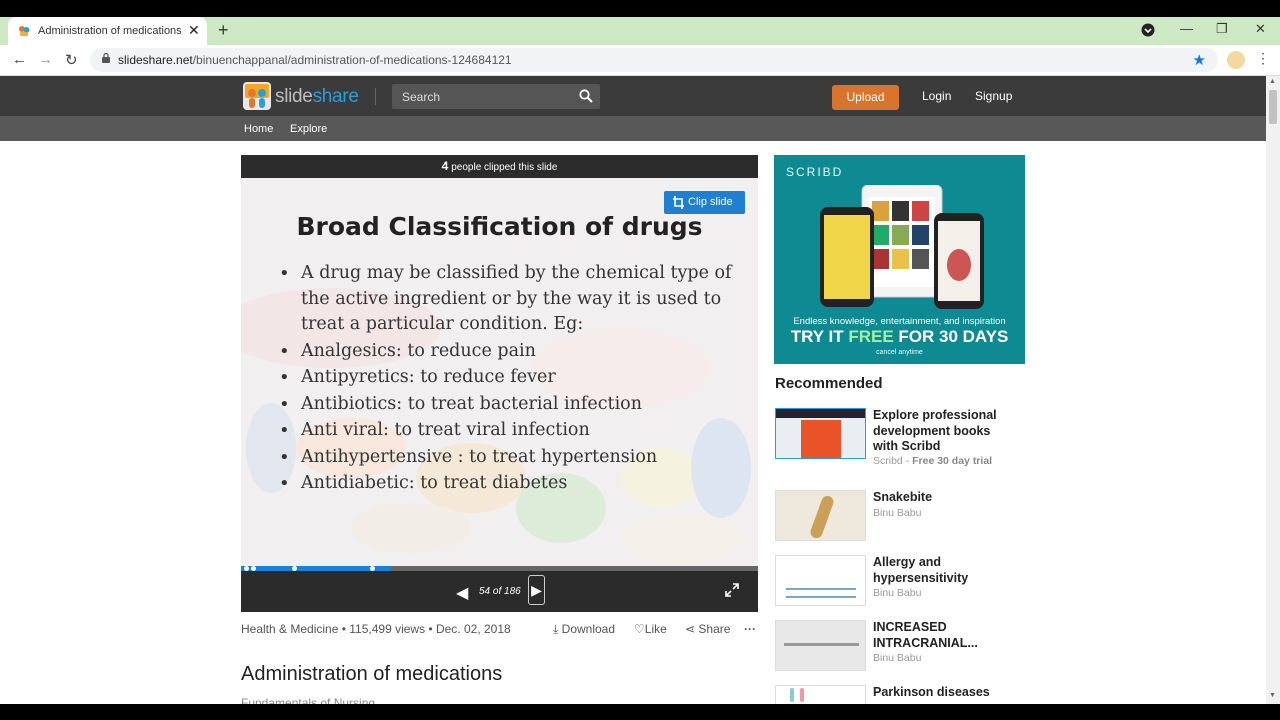 This screenshot has width=1280, height=720. What do you see at coordinates (888, 461) in the screenshot?
I see `author-name: Scribd` at bounding box center [888, 461].